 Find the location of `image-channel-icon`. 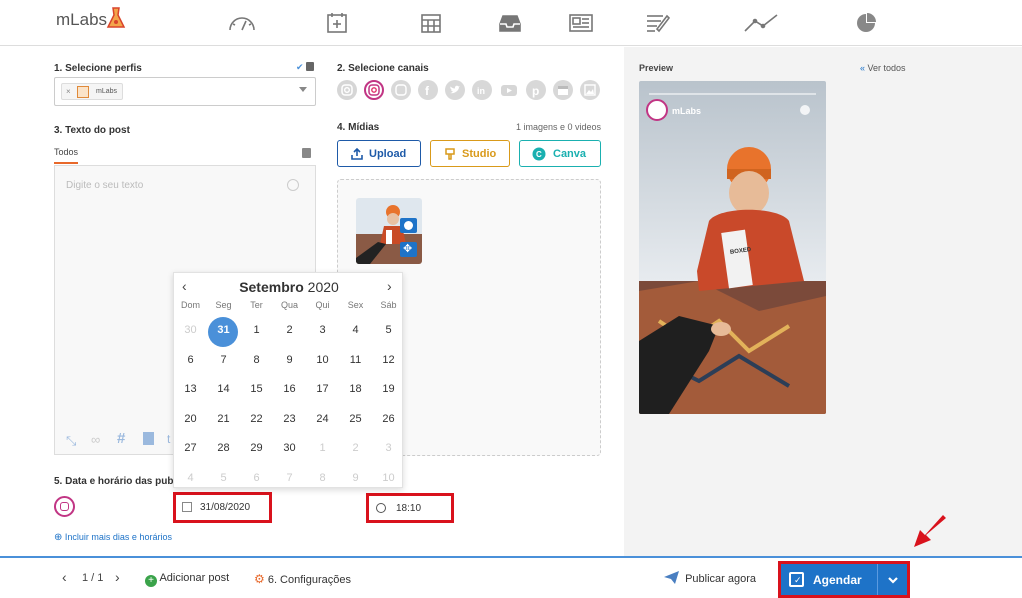

image-channel-icon is located at coordinates (590, 90).